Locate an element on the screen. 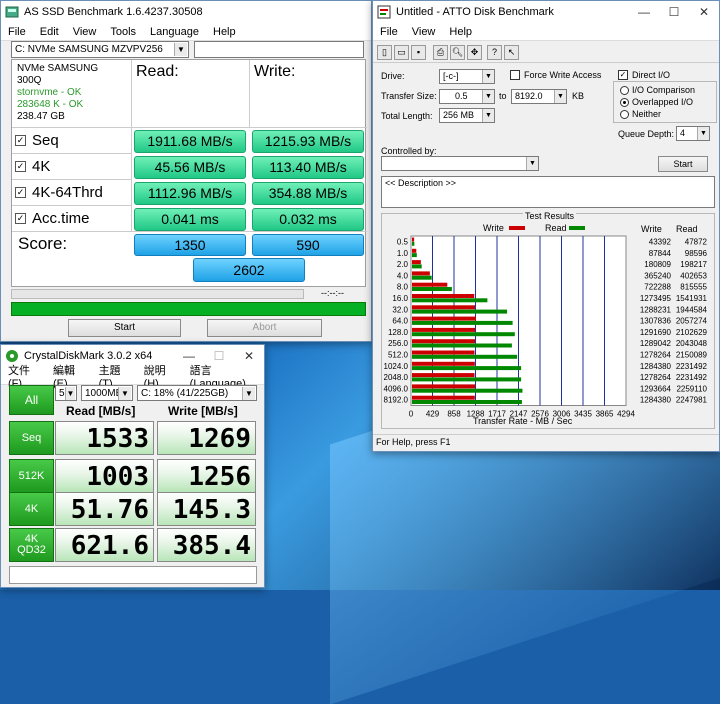  size-select: 1000MB ▼ is located at coordinates (107, 393).